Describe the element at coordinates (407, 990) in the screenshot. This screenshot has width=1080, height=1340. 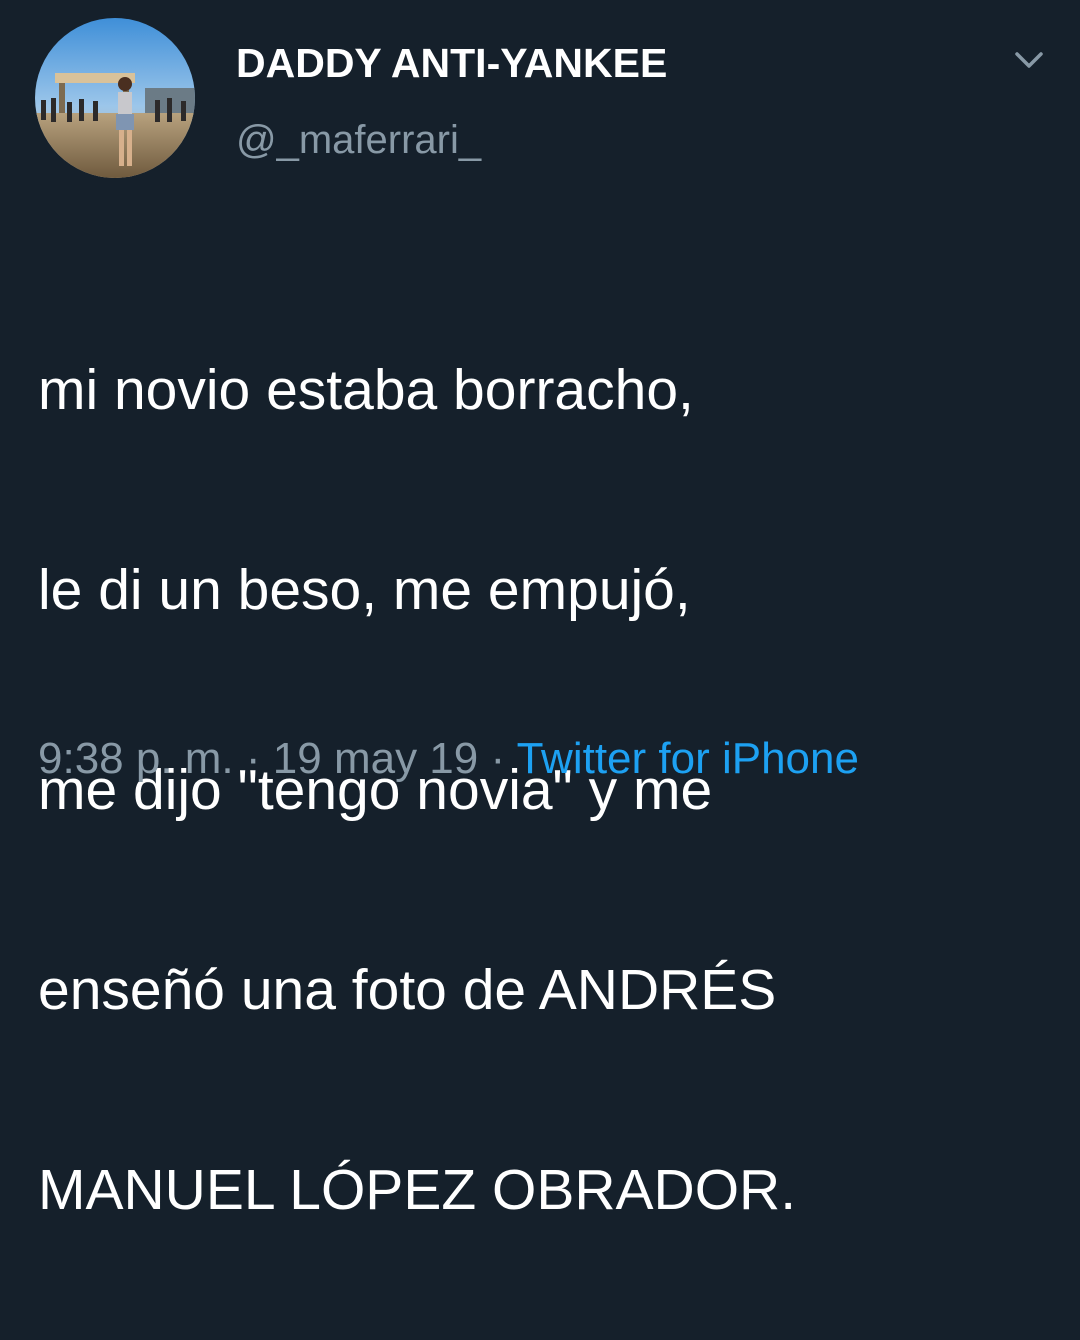
I see `tweet-text-line: enseñó una foto de ANDRÉS` at that location.